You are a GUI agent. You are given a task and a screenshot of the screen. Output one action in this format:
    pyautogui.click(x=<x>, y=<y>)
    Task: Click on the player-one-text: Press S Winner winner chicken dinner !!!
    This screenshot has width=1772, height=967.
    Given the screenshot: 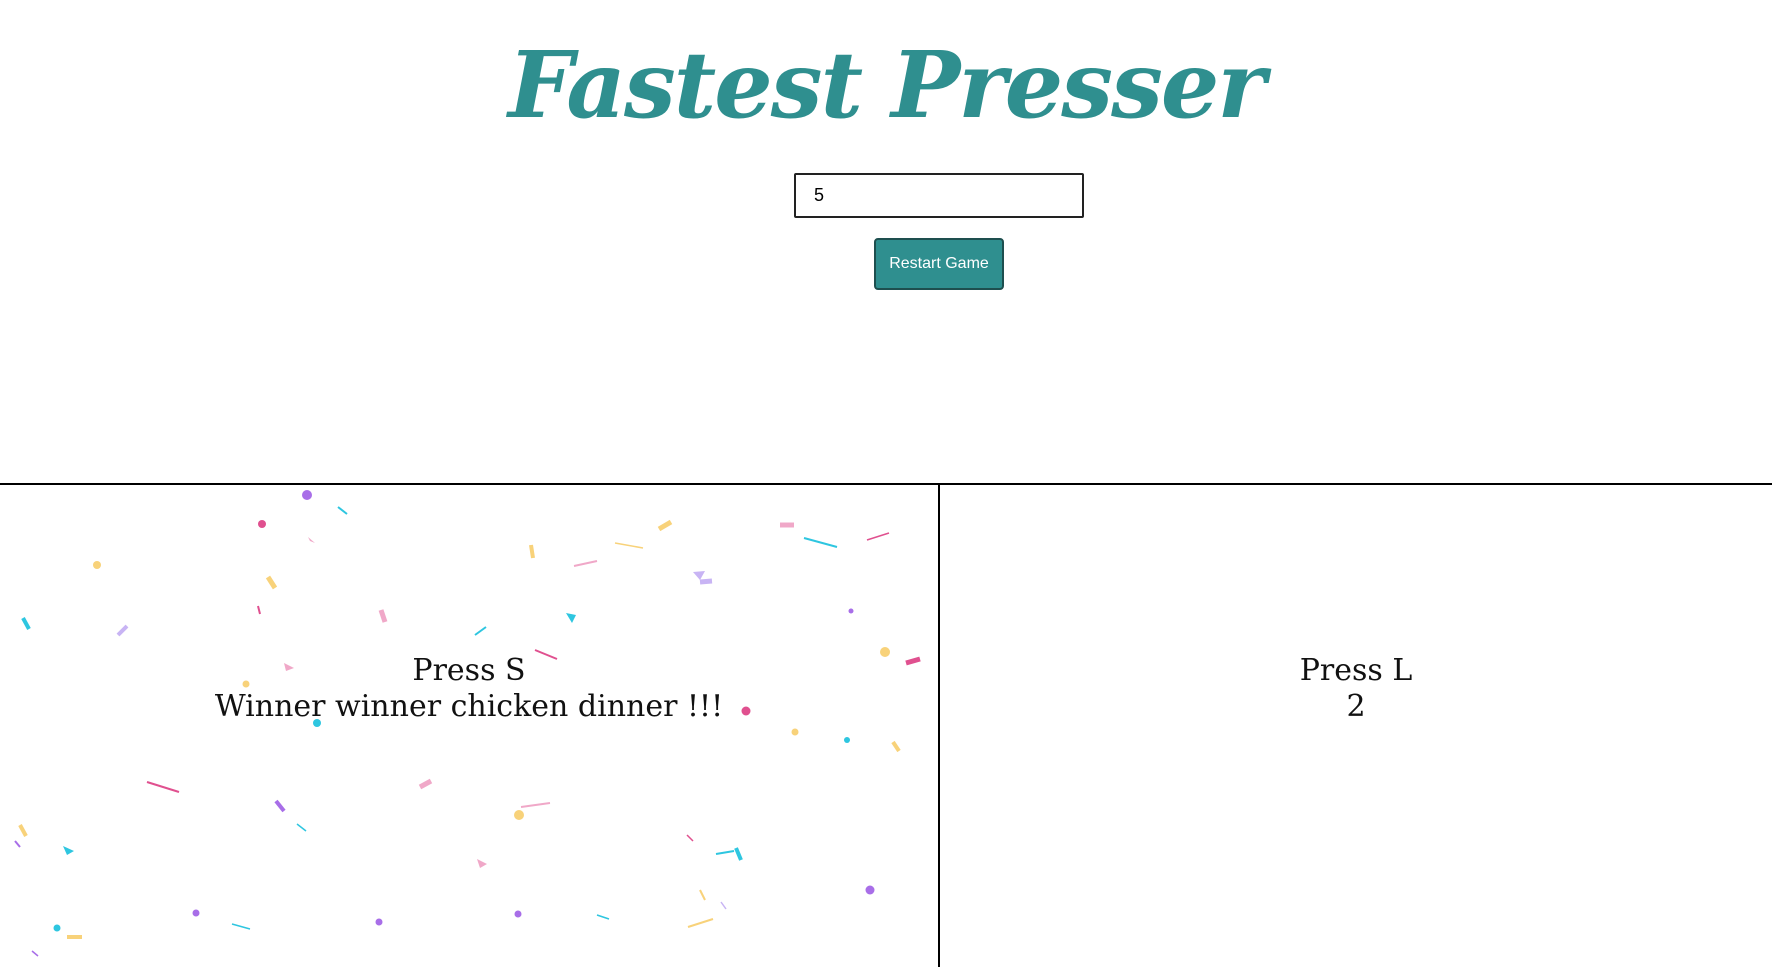 What is the action you would take?
    pyautogui.click(x=469, y=689)
    